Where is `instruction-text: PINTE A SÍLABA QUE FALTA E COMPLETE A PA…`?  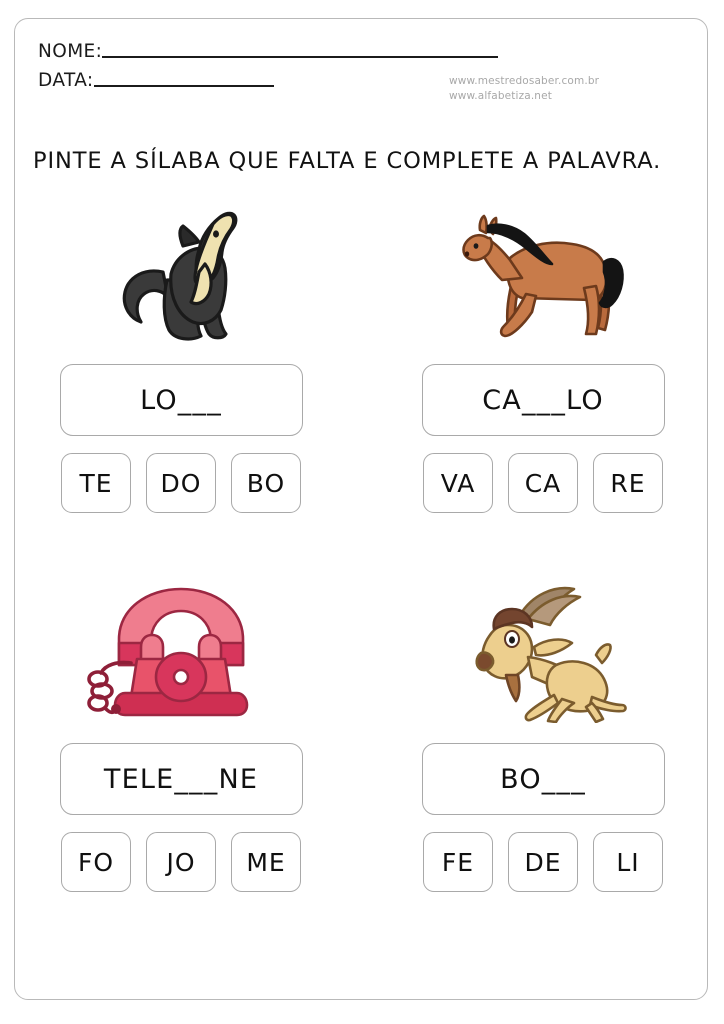
instruction-text: PINTE A SÍLABA QUE FALTA E COMPLETE A PA… is located at coordinates (347, 161).